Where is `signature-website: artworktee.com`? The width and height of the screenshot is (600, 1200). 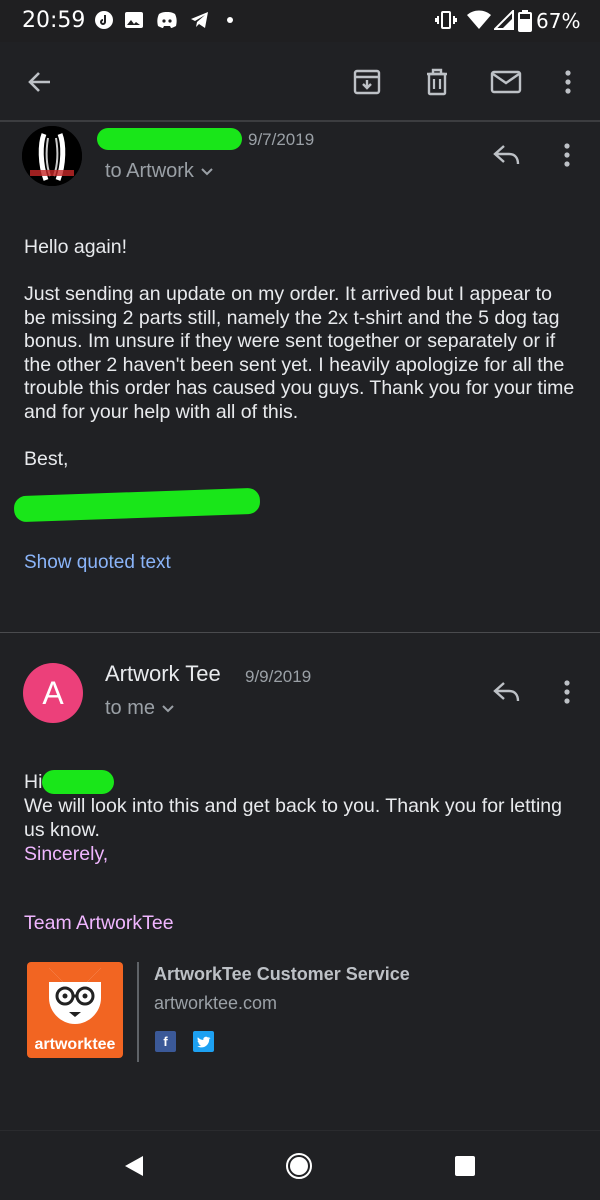 signature-website: artworktee.com is located at coordinates (215, 1003).